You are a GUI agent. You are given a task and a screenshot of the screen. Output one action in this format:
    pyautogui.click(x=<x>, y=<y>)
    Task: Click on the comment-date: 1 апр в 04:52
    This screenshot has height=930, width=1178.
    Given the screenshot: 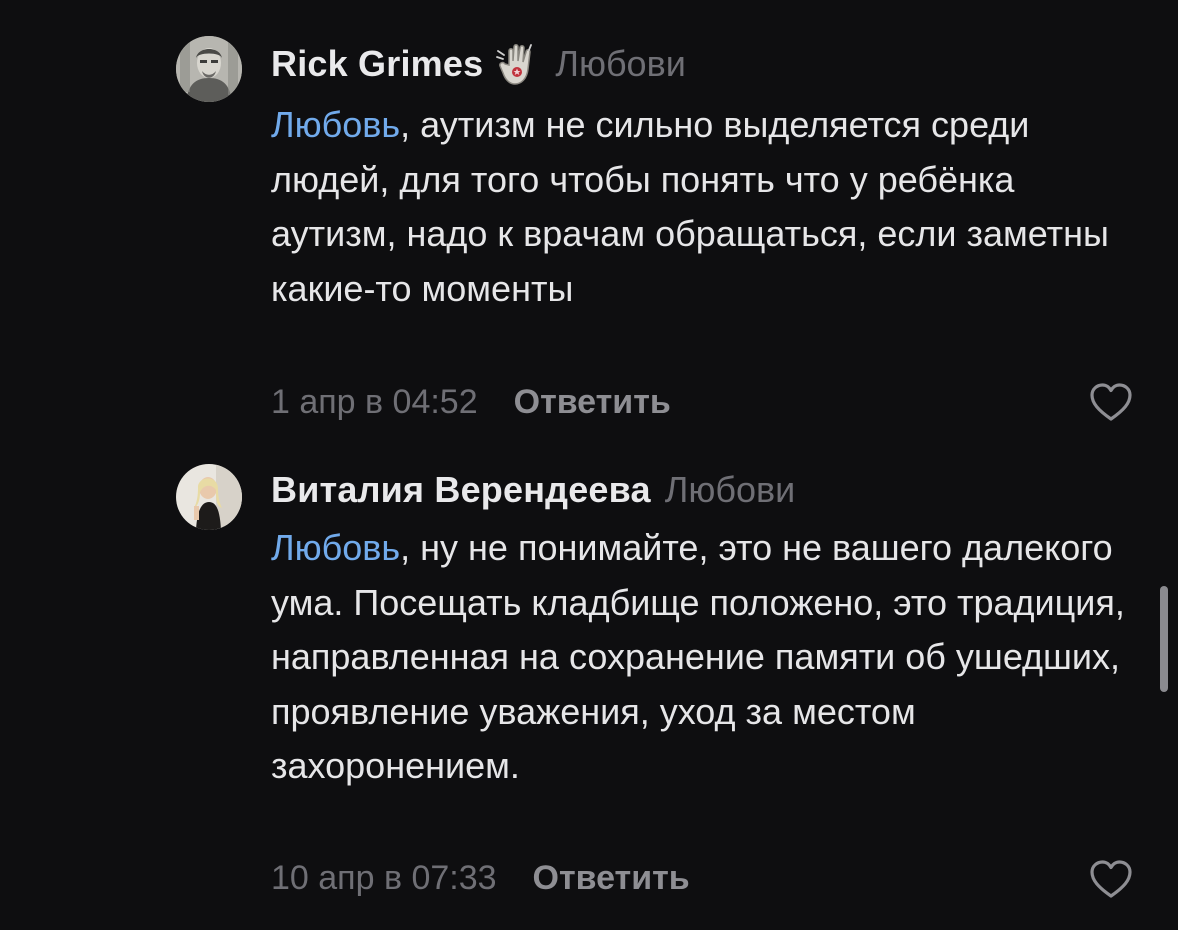 What is the action you would take?
    pyautogui.click(x=374, y=401)
    